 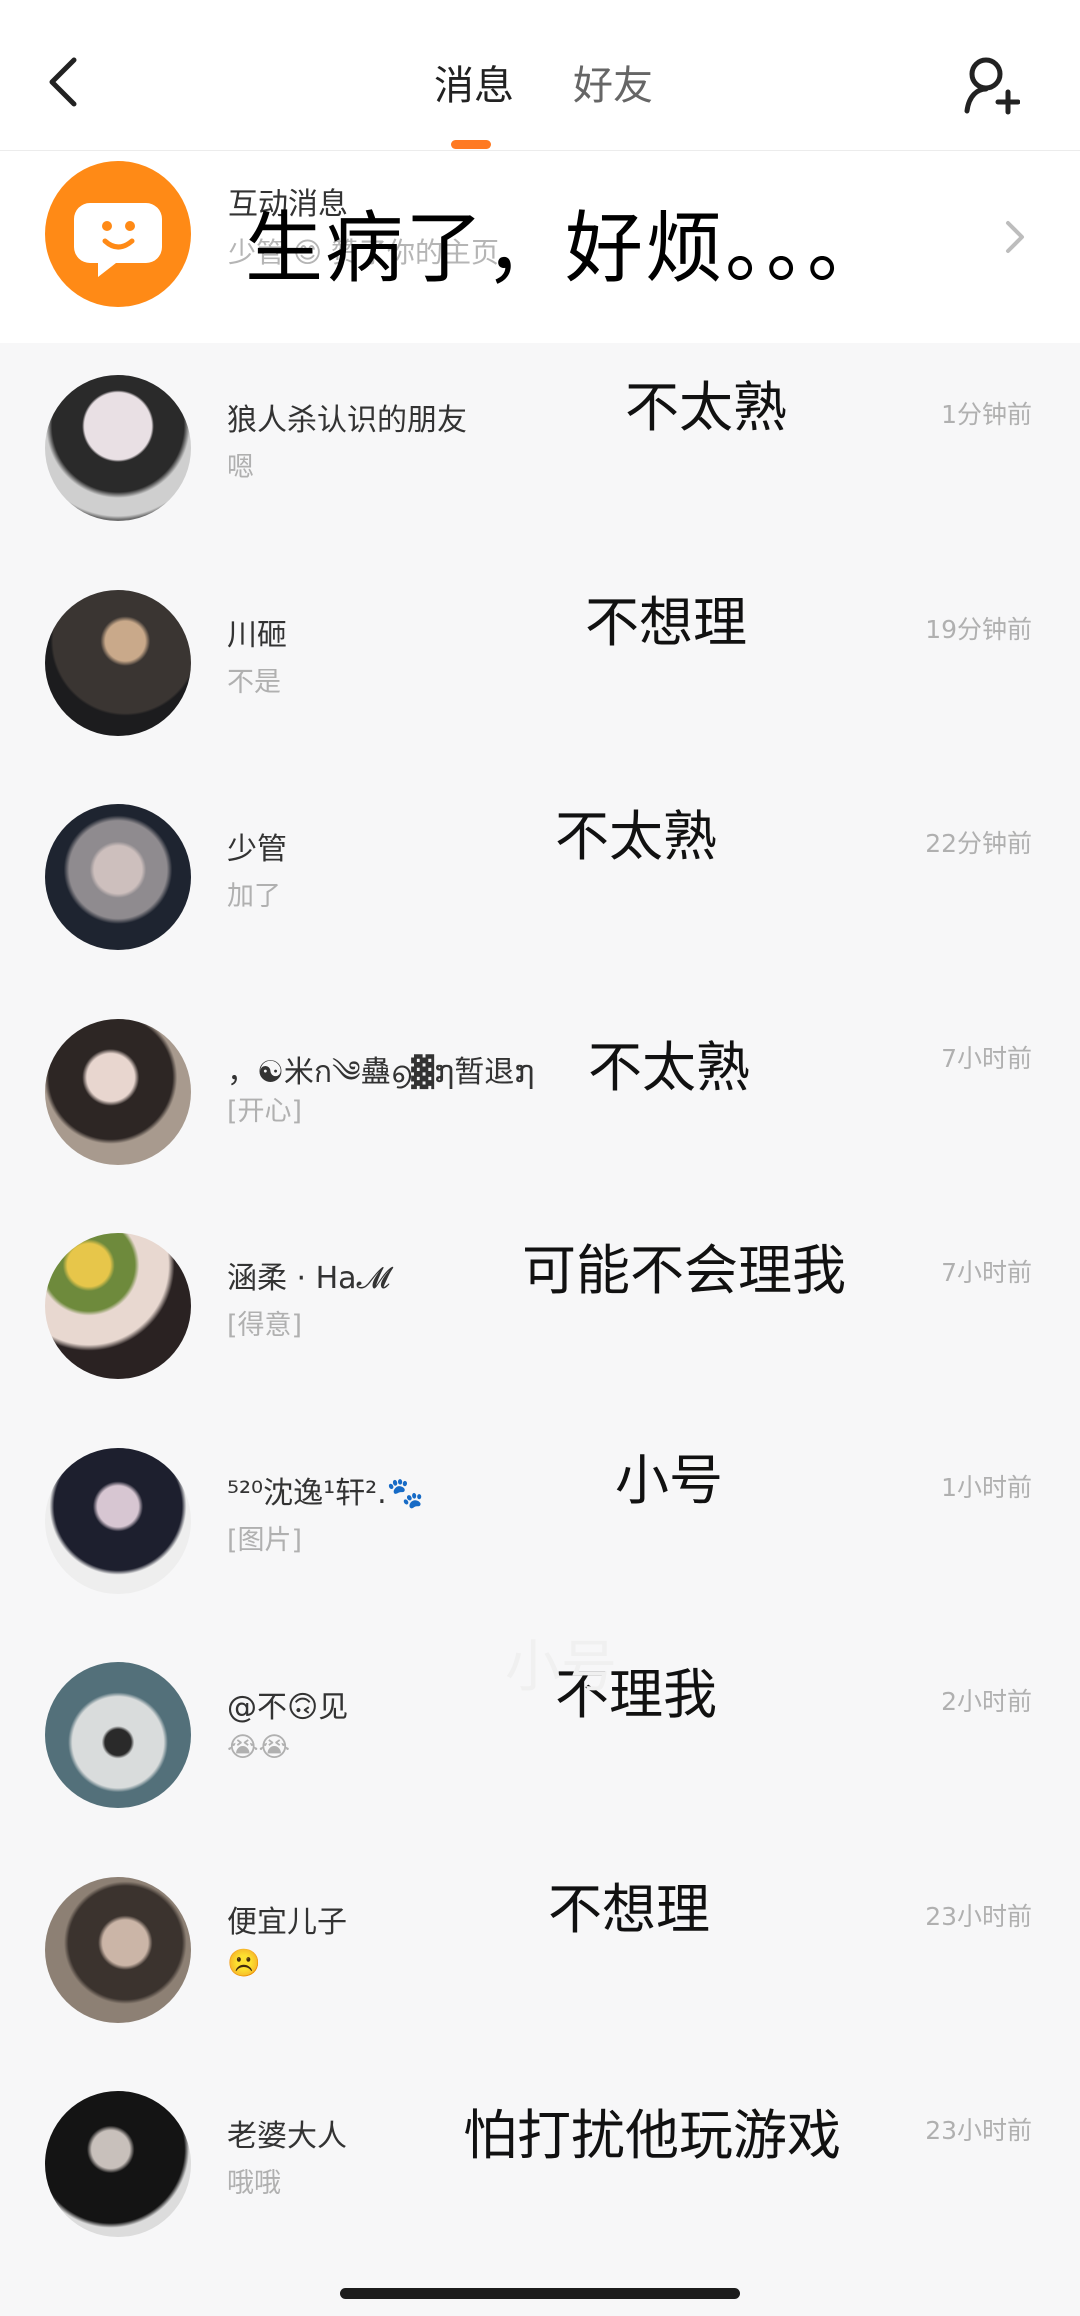 What do you see at coordinates (540, 665) in the screenshot?
I see `conversation-row: 川砸 不是 19分钟前 不想理` at bounding box center [540, 665].